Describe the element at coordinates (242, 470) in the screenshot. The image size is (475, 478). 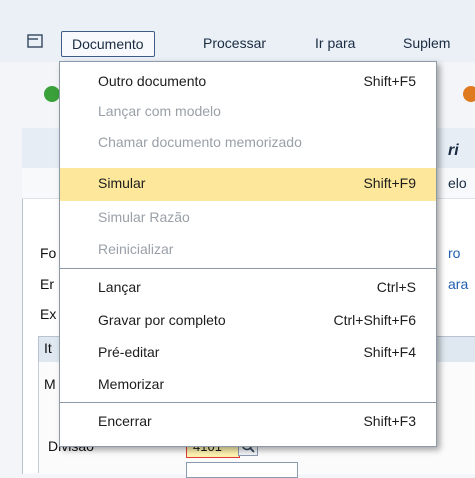
I see `second-input` at that location.